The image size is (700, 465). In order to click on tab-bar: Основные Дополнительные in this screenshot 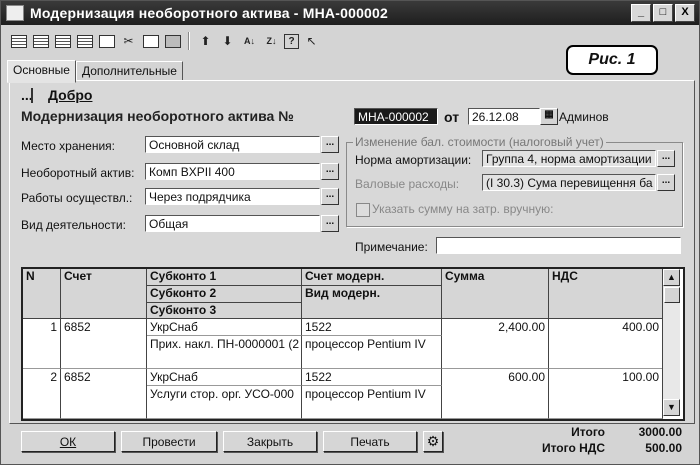, I will do `click(95, 71)`.